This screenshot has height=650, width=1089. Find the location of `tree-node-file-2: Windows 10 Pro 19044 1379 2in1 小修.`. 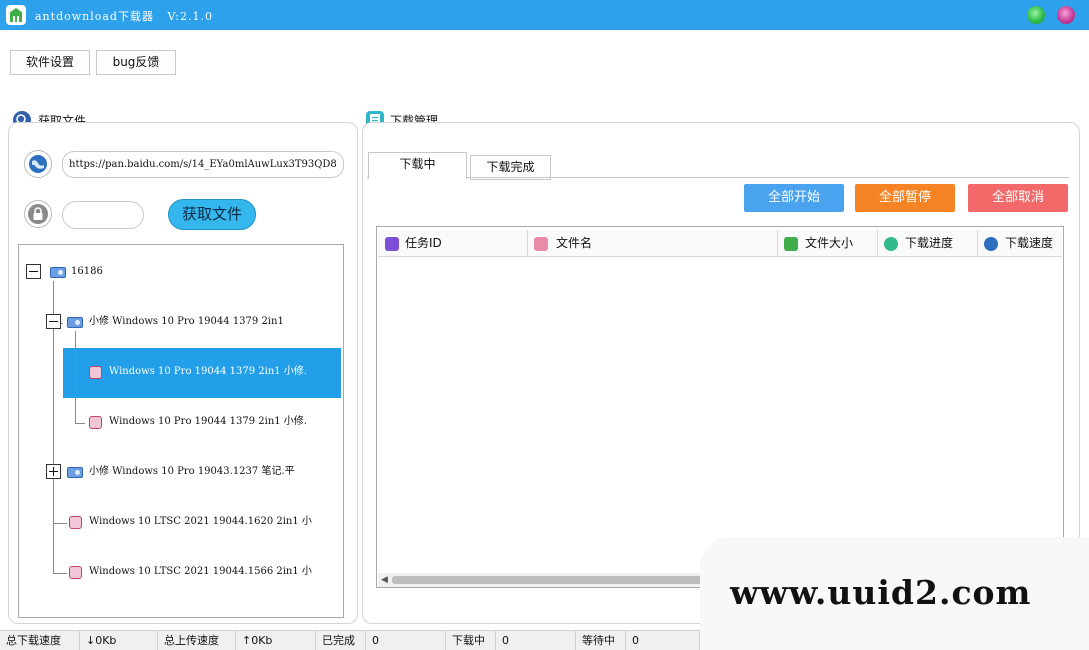

tree-node-file-2: Windows 10 Pro 19044 1379 2in1 小修. is located at coordinates (213, 422).